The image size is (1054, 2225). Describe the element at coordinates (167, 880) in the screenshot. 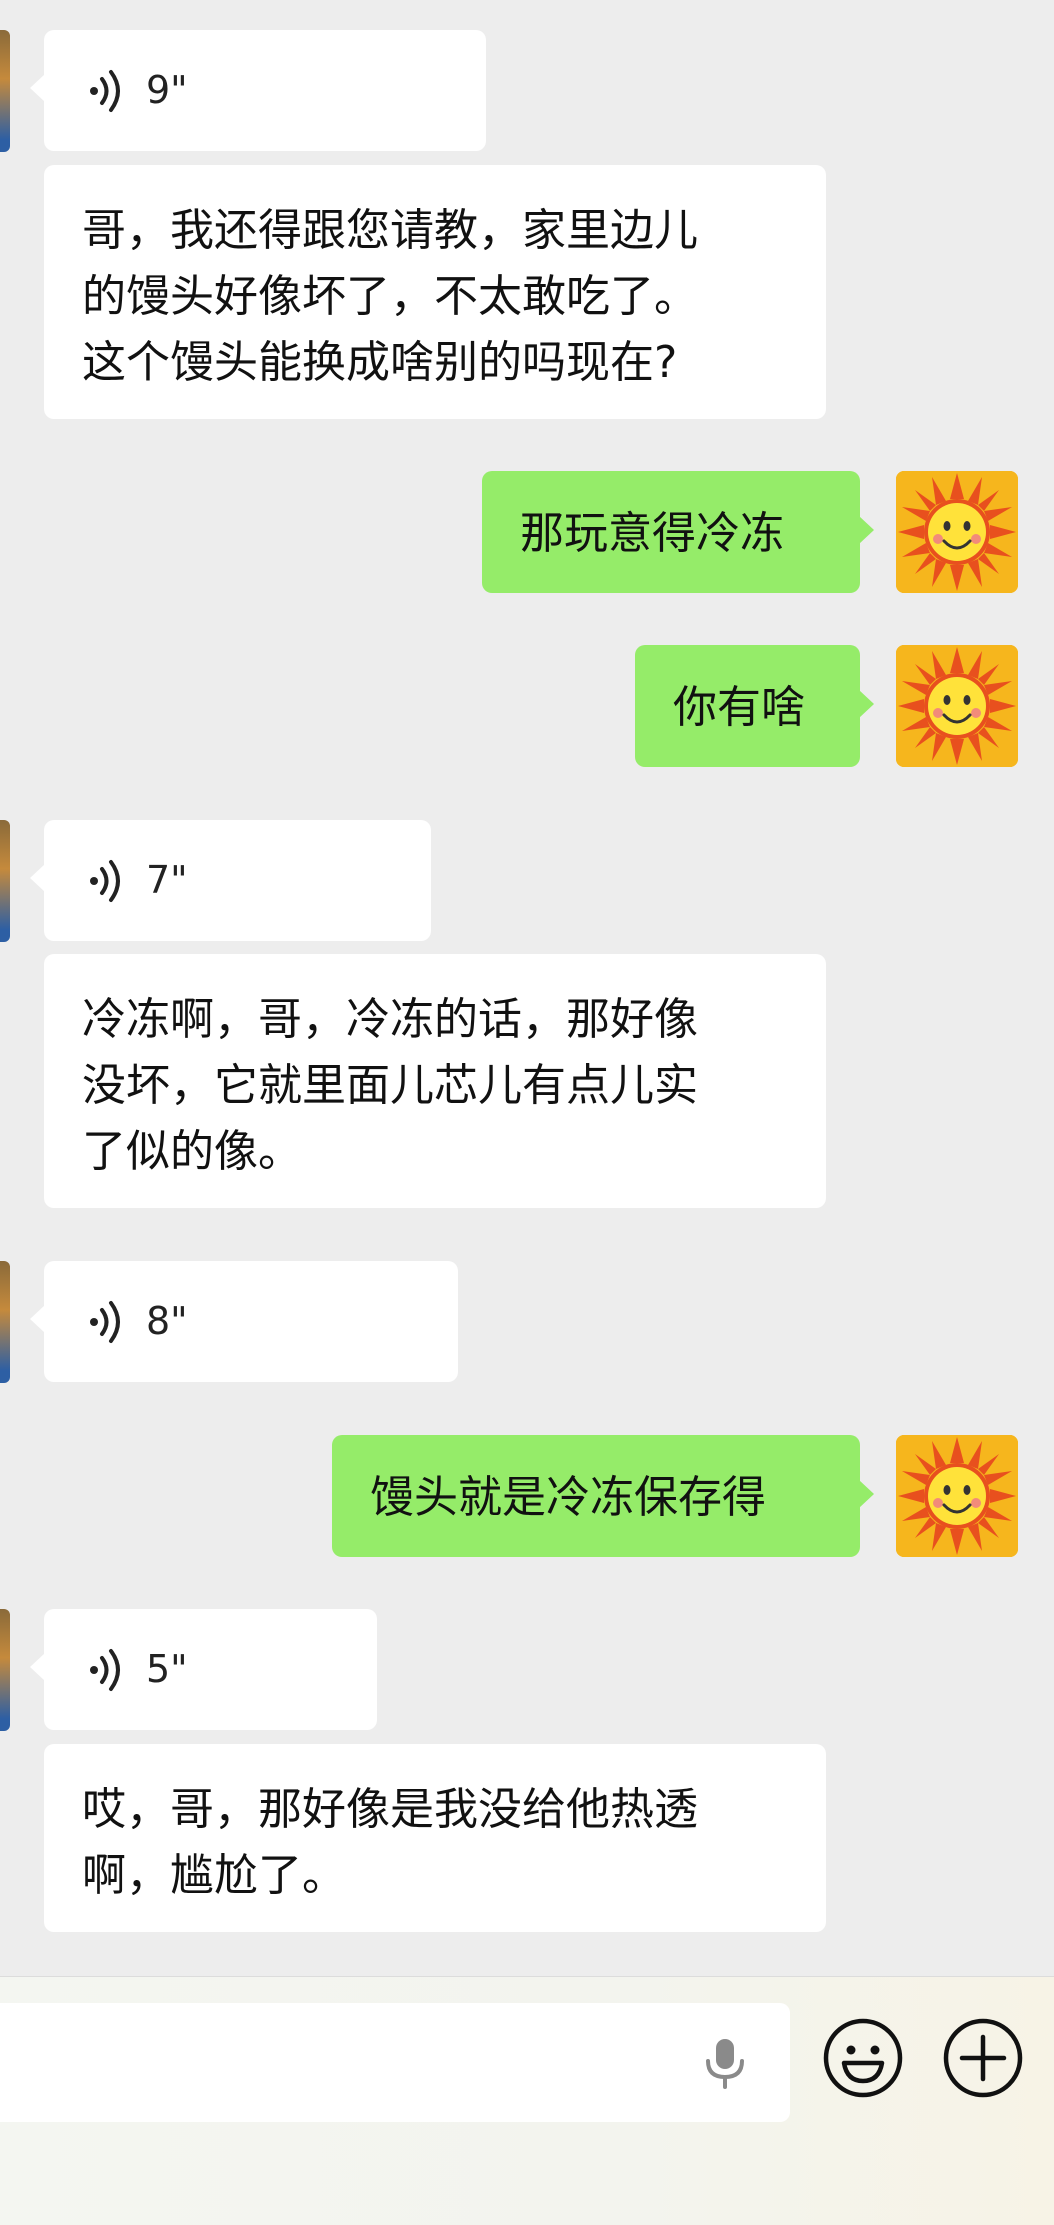

I see `voice-duration: 7"` at that location.